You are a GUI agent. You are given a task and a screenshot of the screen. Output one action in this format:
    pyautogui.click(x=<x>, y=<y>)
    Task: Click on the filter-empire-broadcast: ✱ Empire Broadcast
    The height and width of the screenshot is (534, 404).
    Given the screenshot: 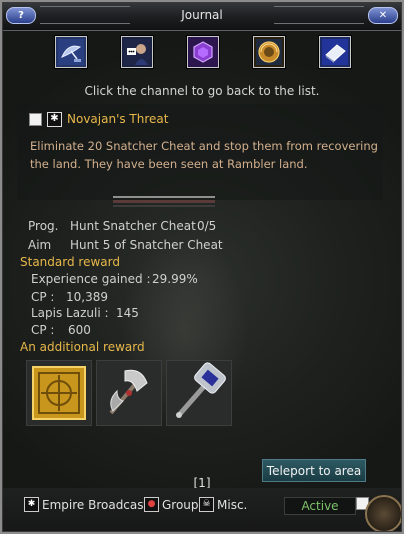 What is the action you would take?
    pyautogui.click(x=86, y=504)
    